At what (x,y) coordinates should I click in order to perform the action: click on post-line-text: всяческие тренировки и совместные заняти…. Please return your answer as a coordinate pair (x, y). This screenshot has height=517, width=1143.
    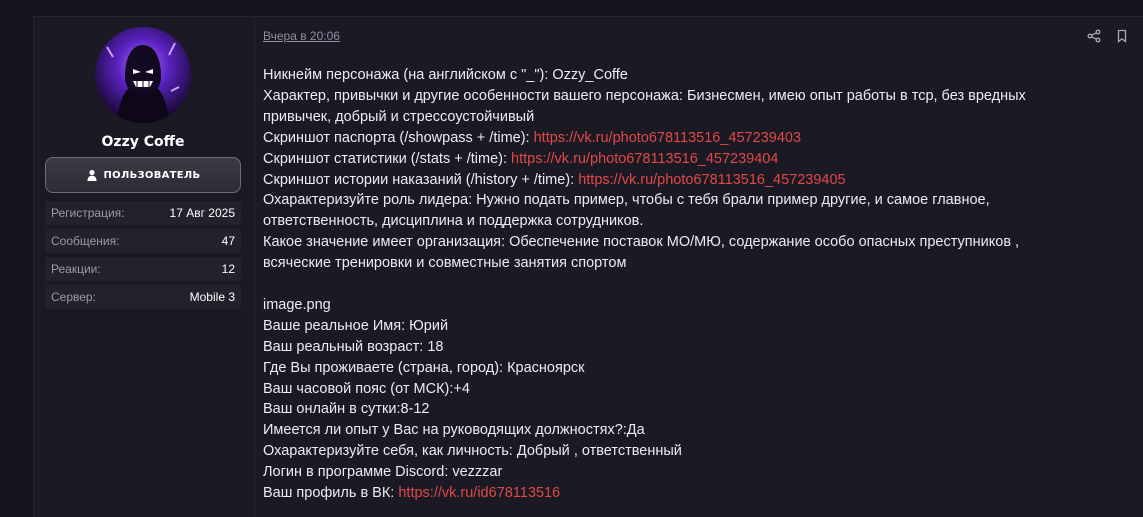
    Looking at the image, I should click on (445, 263).